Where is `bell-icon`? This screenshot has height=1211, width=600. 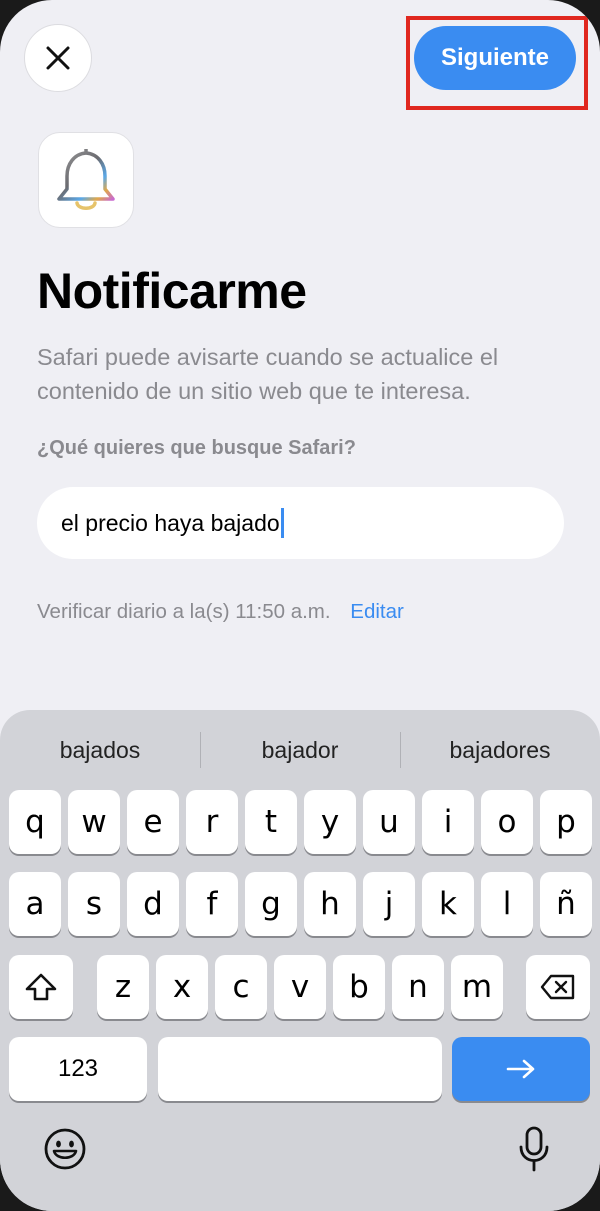
bell-icon is located at coordinates (86, 179).